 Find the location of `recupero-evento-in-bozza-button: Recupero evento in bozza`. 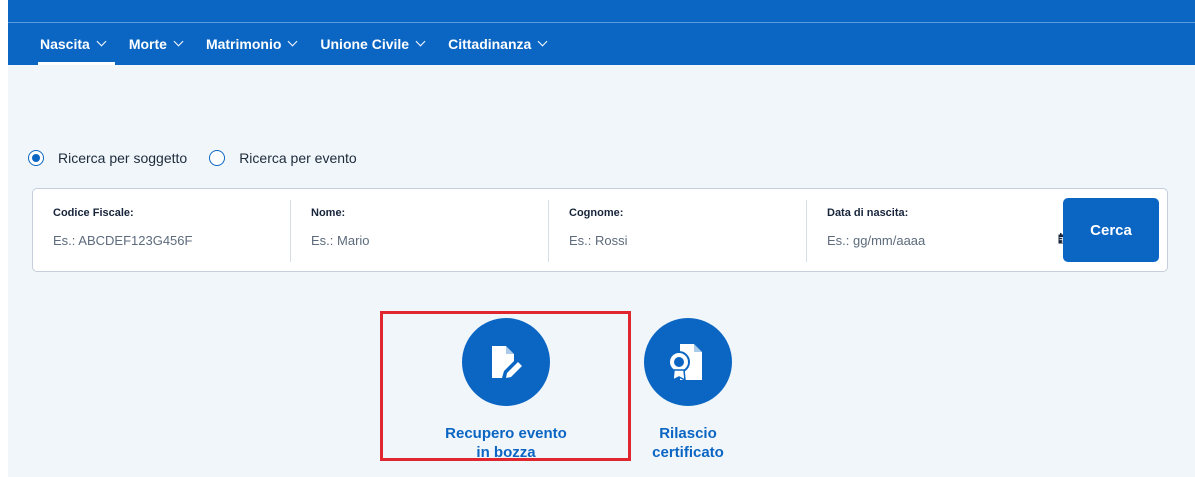

recupero-evento-in-bozza-button: Recupero evento in bozza is located at coordinates (506, 390).